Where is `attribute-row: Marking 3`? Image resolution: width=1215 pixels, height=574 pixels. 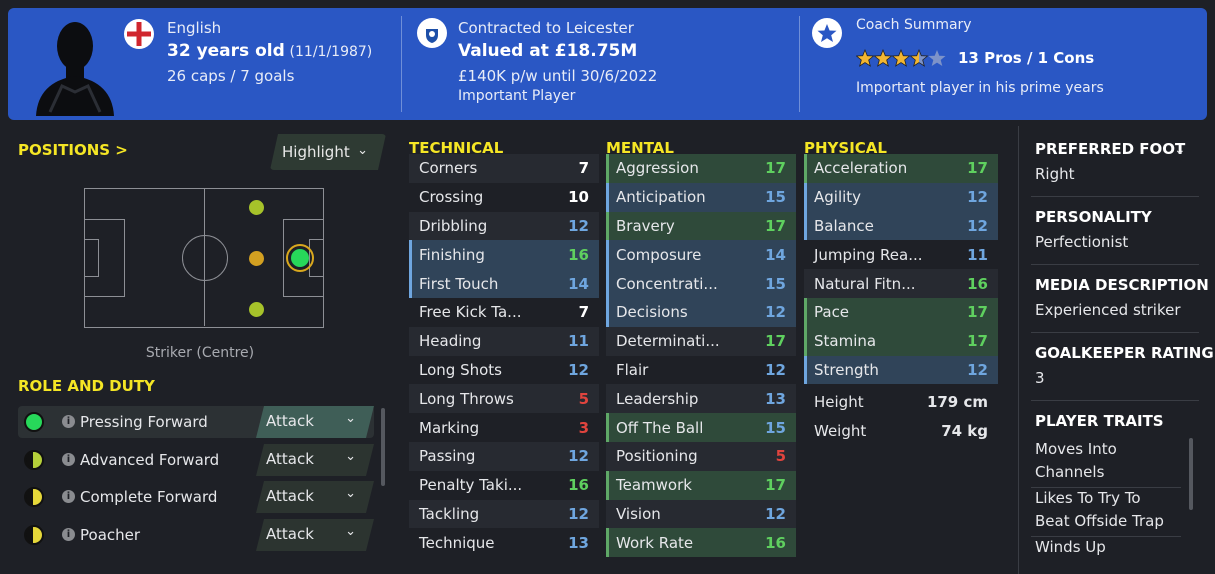 attribute-row: Marking 3 is located at coordinates (504, 427).